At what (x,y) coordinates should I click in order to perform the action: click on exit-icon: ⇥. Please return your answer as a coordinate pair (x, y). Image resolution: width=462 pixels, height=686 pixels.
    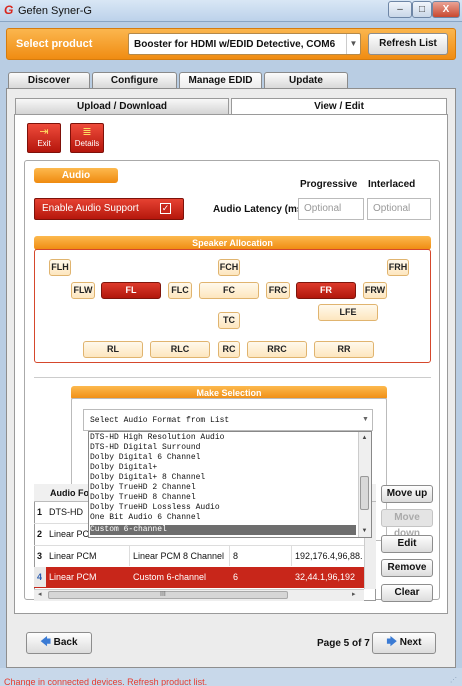
    Looking at the image, I should click on (44, 132).